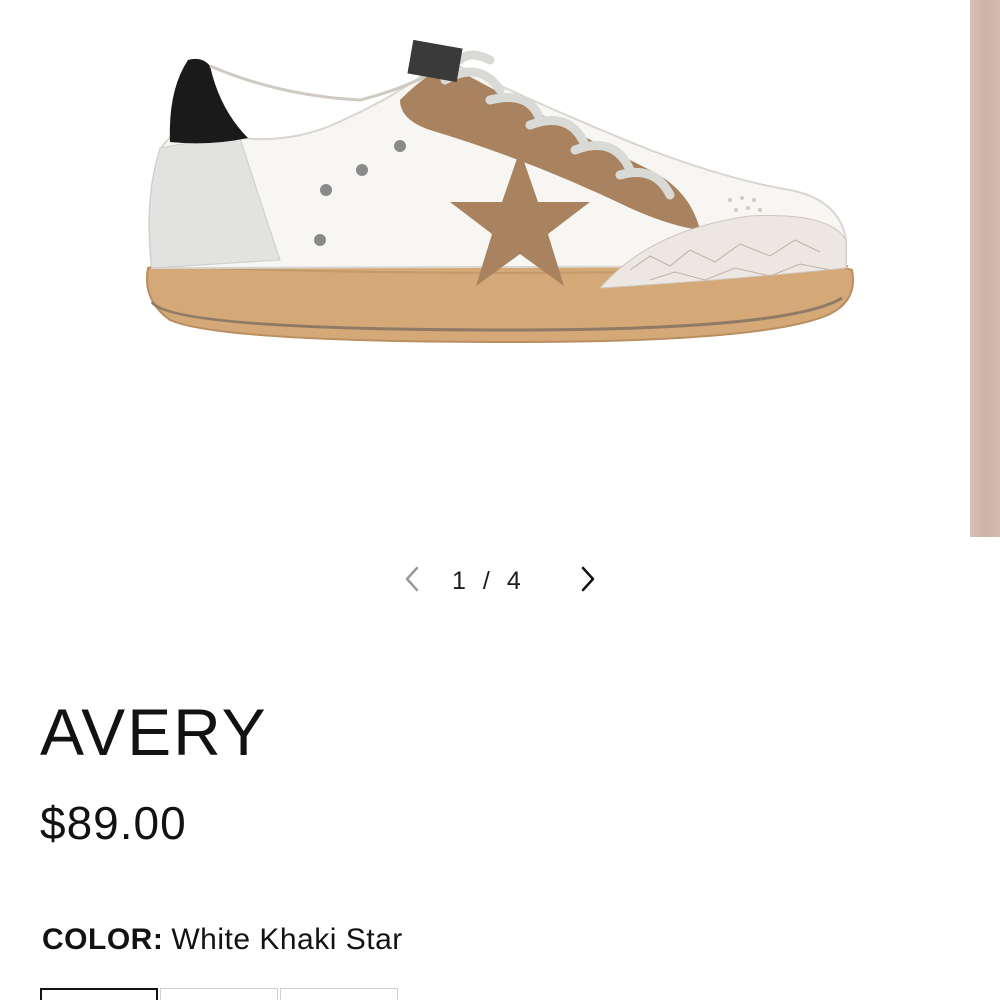  Describe the element at coordinates (514, 580) in the screenshot. I see `slide-total: 4` at that location.